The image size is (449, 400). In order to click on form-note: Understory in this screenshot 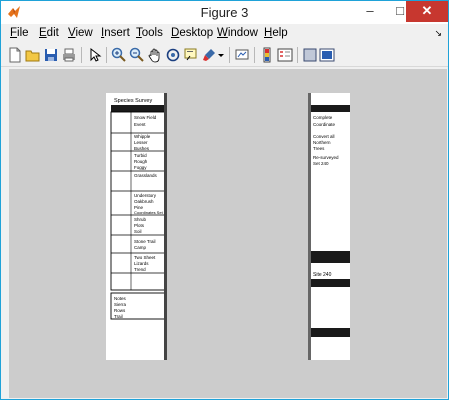, I will do `click(145, 195)`.